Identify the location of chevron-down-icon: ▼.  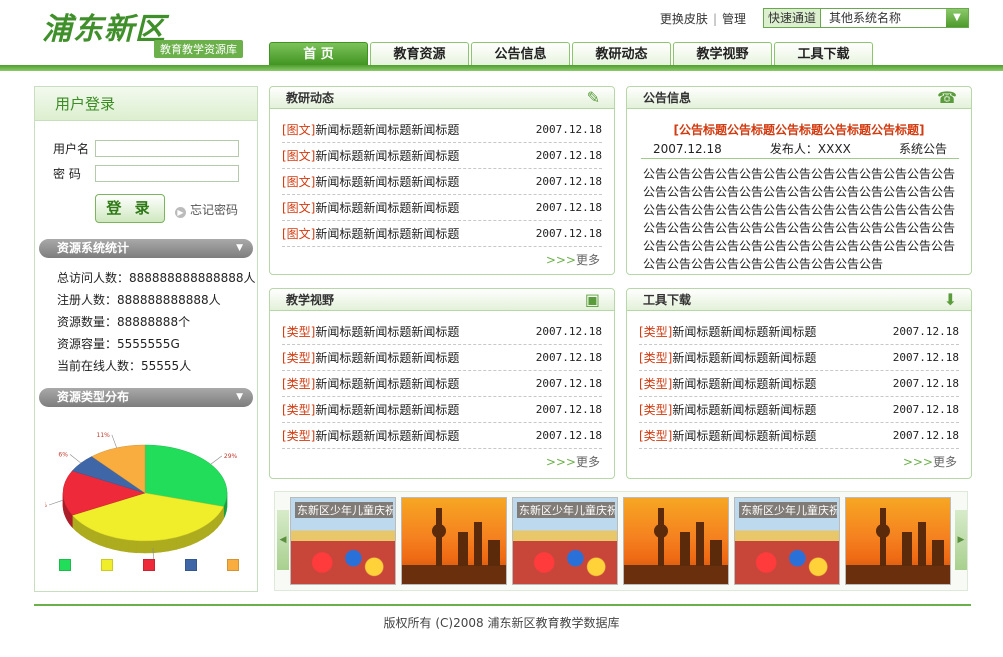
(957, 18).